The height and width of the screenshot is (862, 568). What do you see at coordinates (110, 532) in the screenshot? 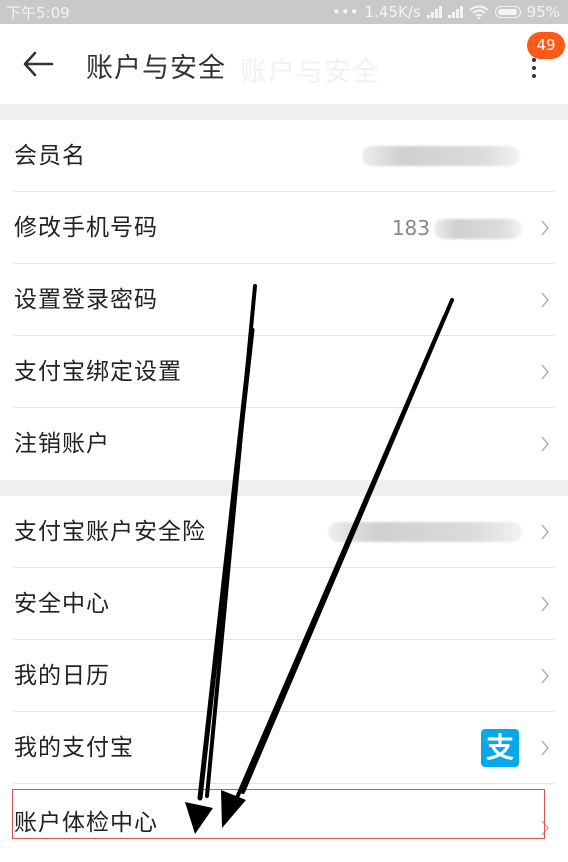
I see `row-label: 支付宝账户安全险` at bounding box center [110, 532].